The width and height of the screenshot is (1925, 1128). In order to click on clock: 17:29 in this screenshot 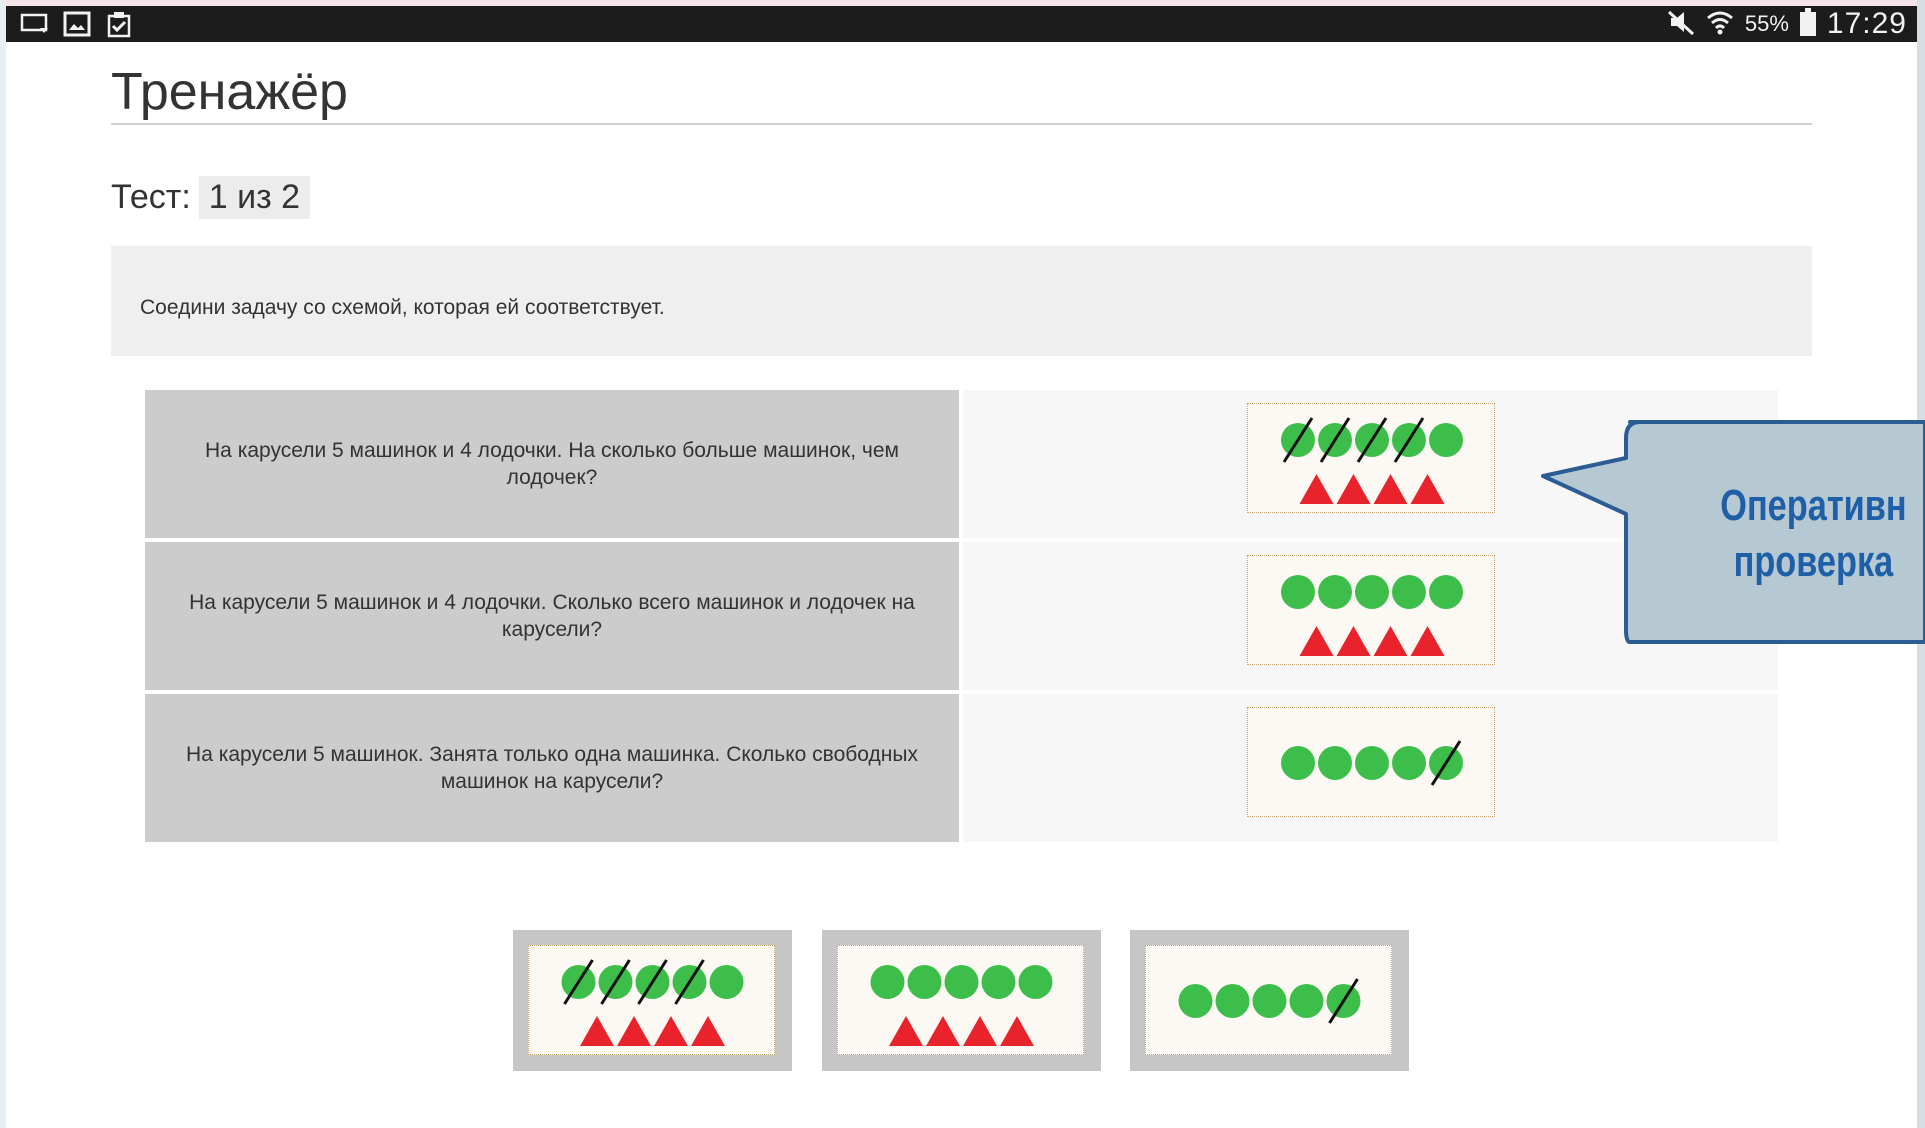, I will do `click(1866, 23)`.